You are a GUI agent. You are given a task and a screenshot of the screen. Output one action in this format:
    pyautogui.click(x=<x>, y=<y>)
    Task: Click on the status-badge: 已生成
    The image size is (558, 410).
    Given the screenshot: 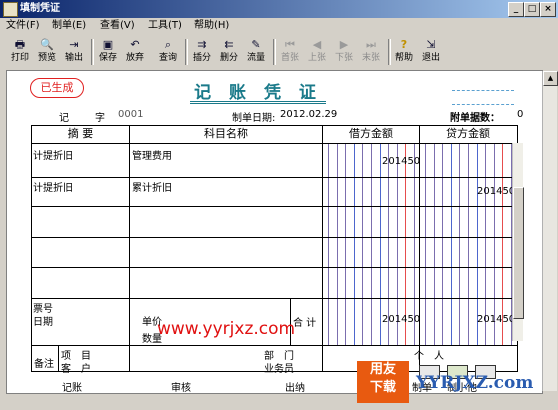 What is the action you would take?
    pyautogui.click(x=57, y=88)
    